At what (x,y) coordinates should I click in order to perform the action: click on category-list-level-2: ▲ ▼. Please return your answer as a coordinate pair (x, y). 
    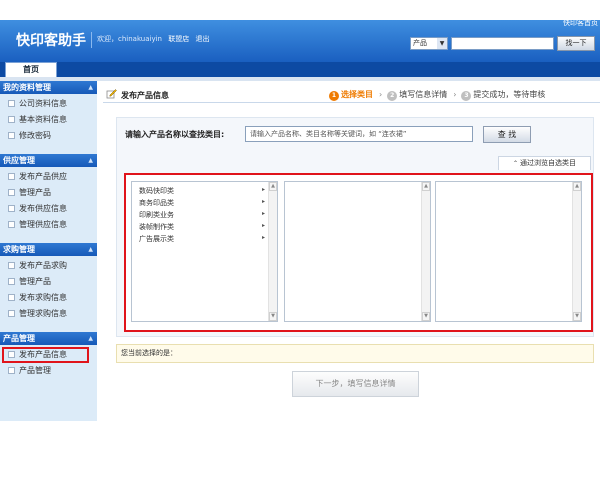
    Looking at the image, I should click on (357, 251).